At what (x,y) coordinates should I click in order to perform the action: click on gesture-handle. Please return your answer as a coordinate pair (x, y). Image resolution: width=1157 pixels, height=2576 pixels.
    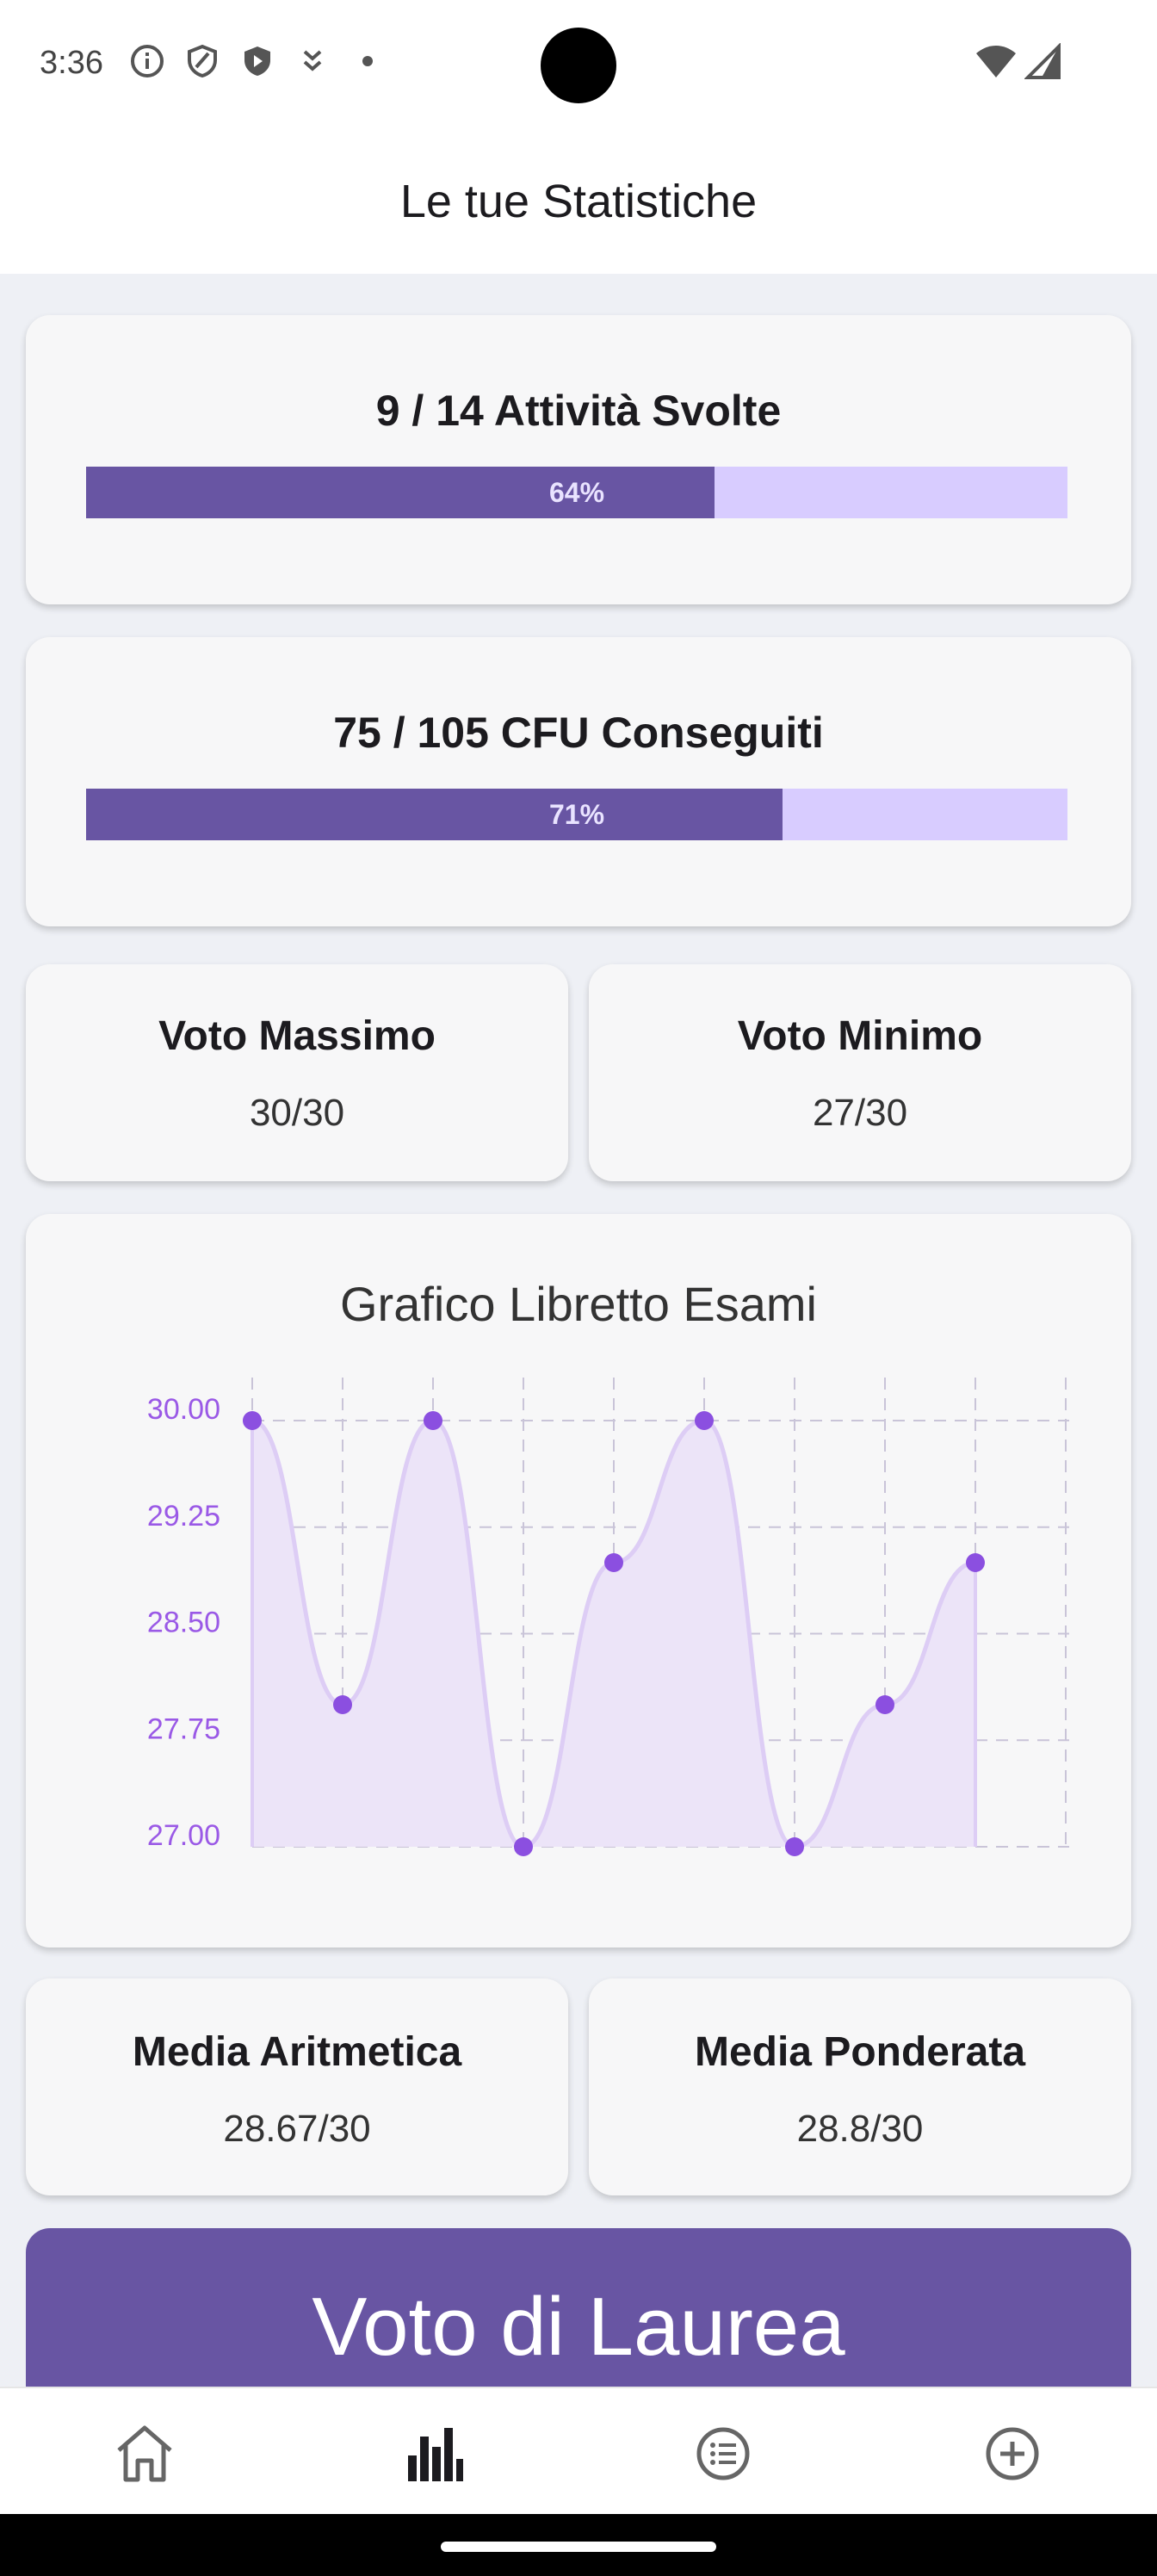
    Looking at the image, I should click on (579, 2547).